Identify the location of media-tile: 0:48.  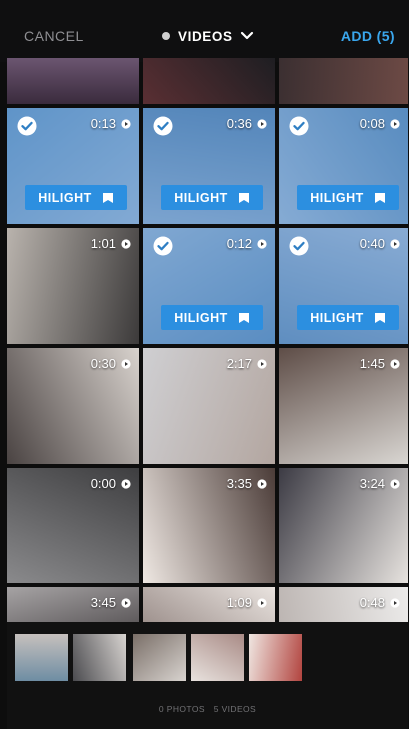
(343, 604).